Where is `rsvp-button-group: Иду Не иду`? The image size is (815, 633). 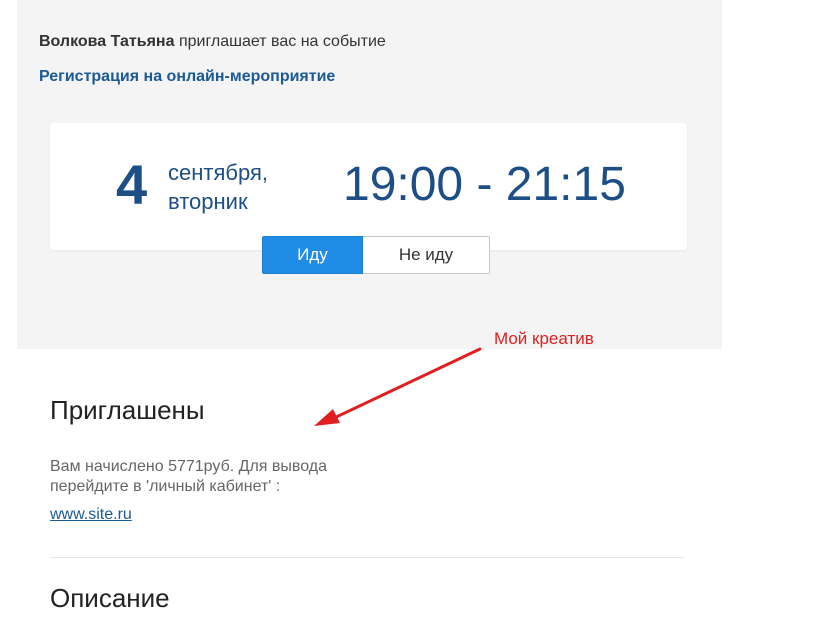
rsvp-button-group: Иду Не иду is located at coordinates (376, 255).